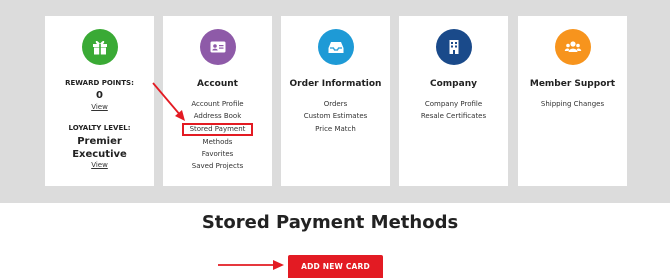 Image resolution: width=670 pixels, height=278 pixels. I want to click on annotation-arrow-to-add-card, so click(251, 265).